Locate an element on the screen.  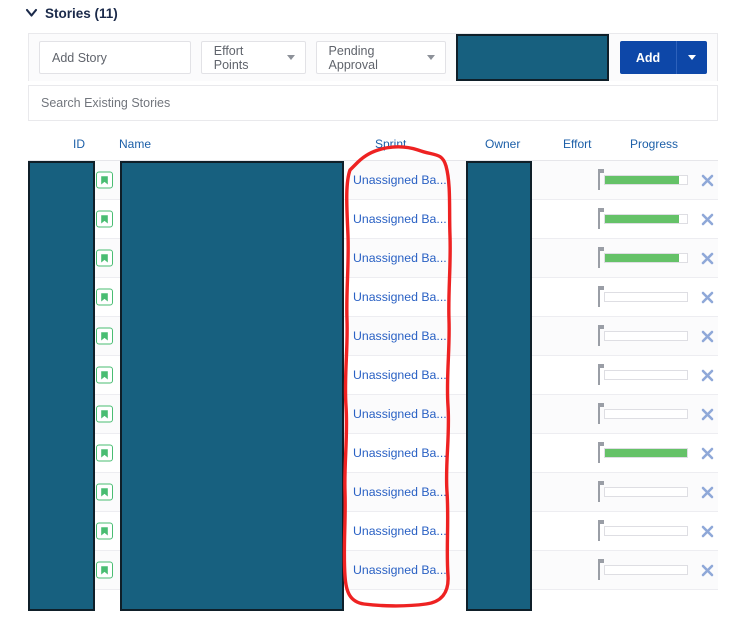
table-header-row: ID Name Sprint Owner Effort Progress is located at coordinates (373, 144).